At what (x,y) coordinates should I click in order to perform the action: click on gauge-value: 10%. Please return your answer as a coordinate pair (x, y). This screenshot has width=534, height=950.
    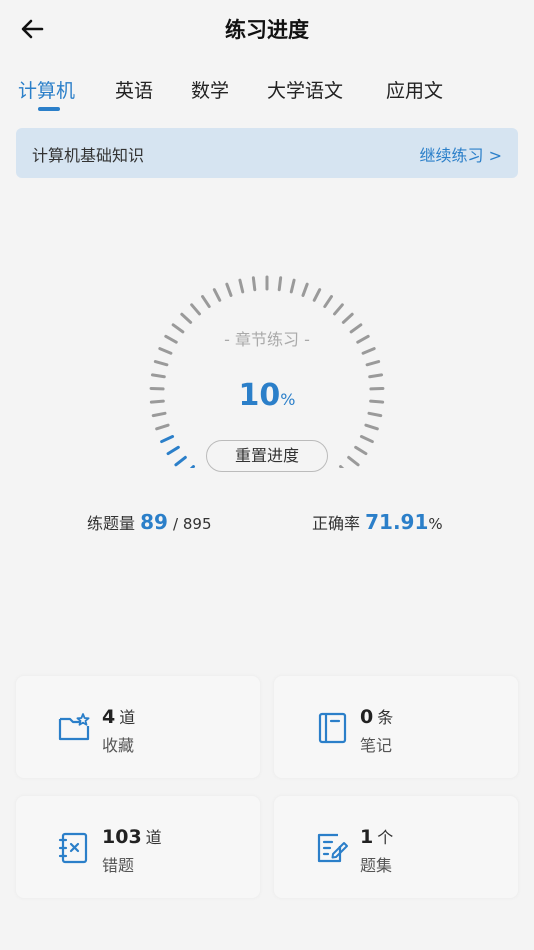
    Looking at the image, I should click on (267, 395).